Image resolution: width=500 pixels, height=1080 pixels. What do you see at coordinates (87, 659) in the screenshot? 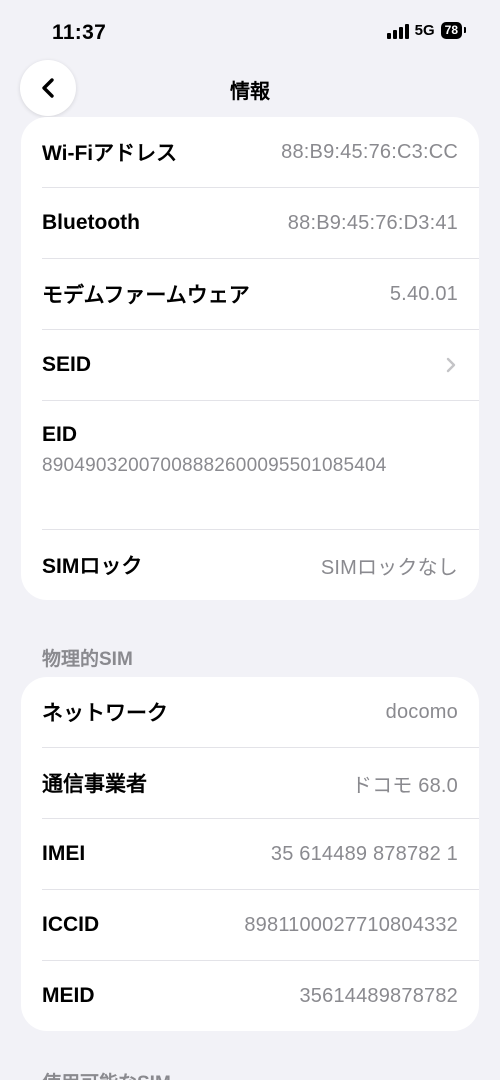
I see `section-header-physical-sim: 物理的SIM` at bounding box center [87, 659].